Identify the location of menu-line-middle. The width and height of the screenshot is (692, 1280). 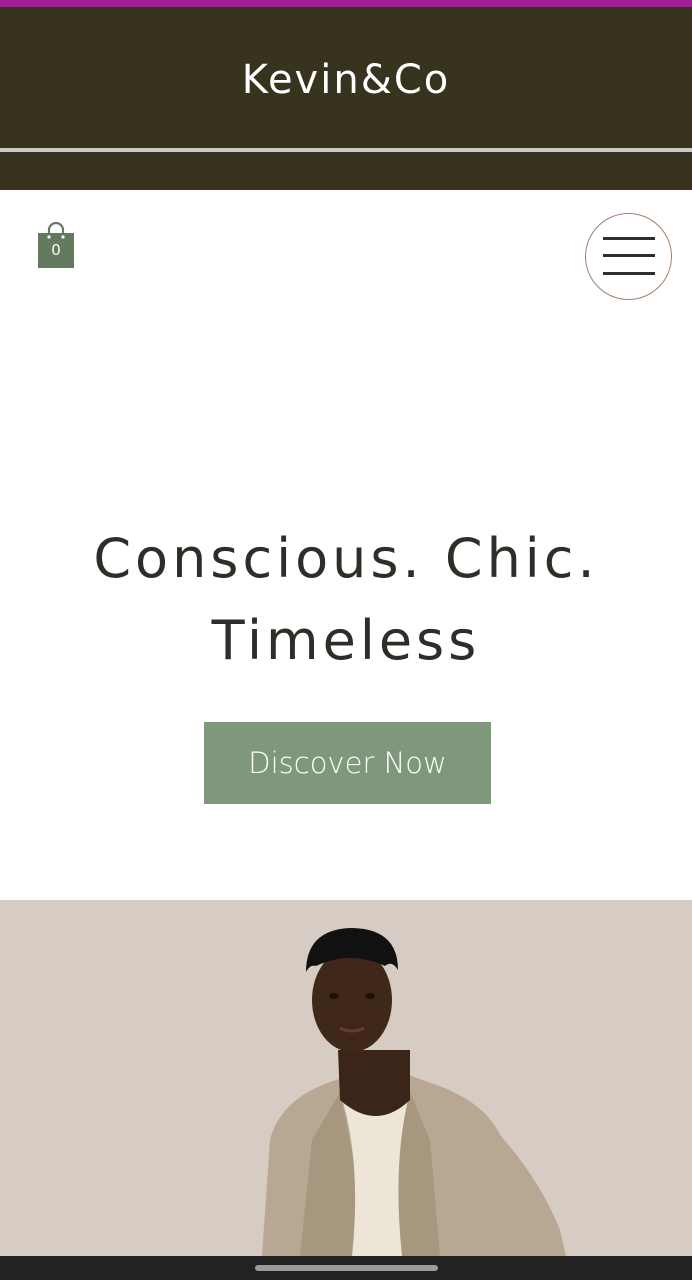
(629, 255).